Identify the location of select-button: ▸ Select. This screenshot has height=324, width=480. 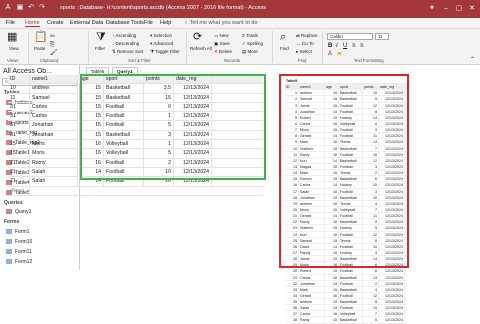
(304, 52).